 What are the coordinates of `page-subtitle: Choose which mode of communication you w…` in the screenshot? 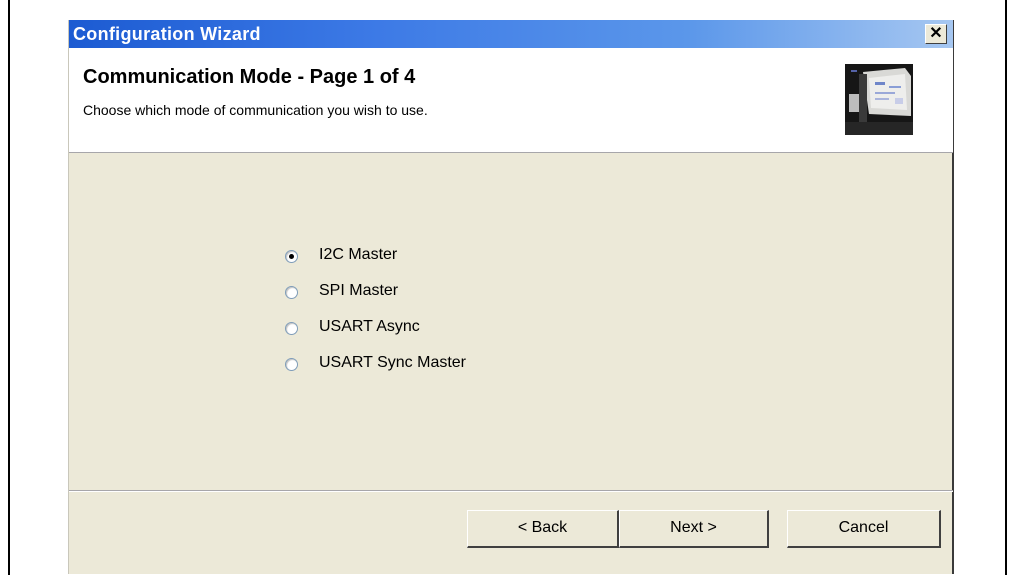 It's located at (255, 110).